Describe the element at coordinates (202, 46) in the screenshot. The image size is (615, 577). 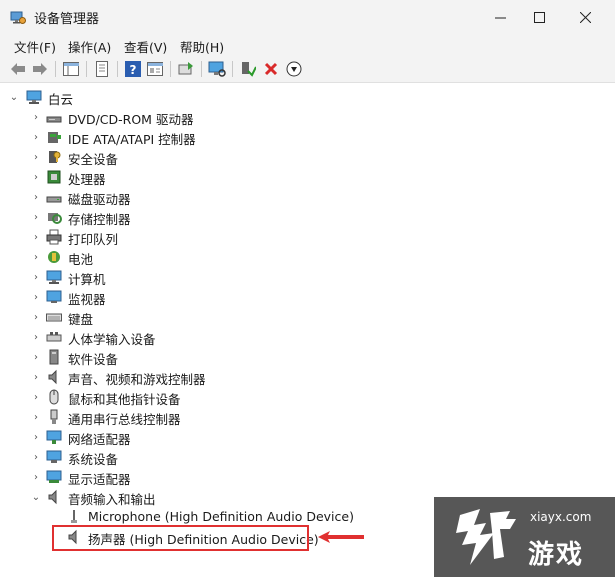
I see `menu-help: 帮助(H)` at that location.